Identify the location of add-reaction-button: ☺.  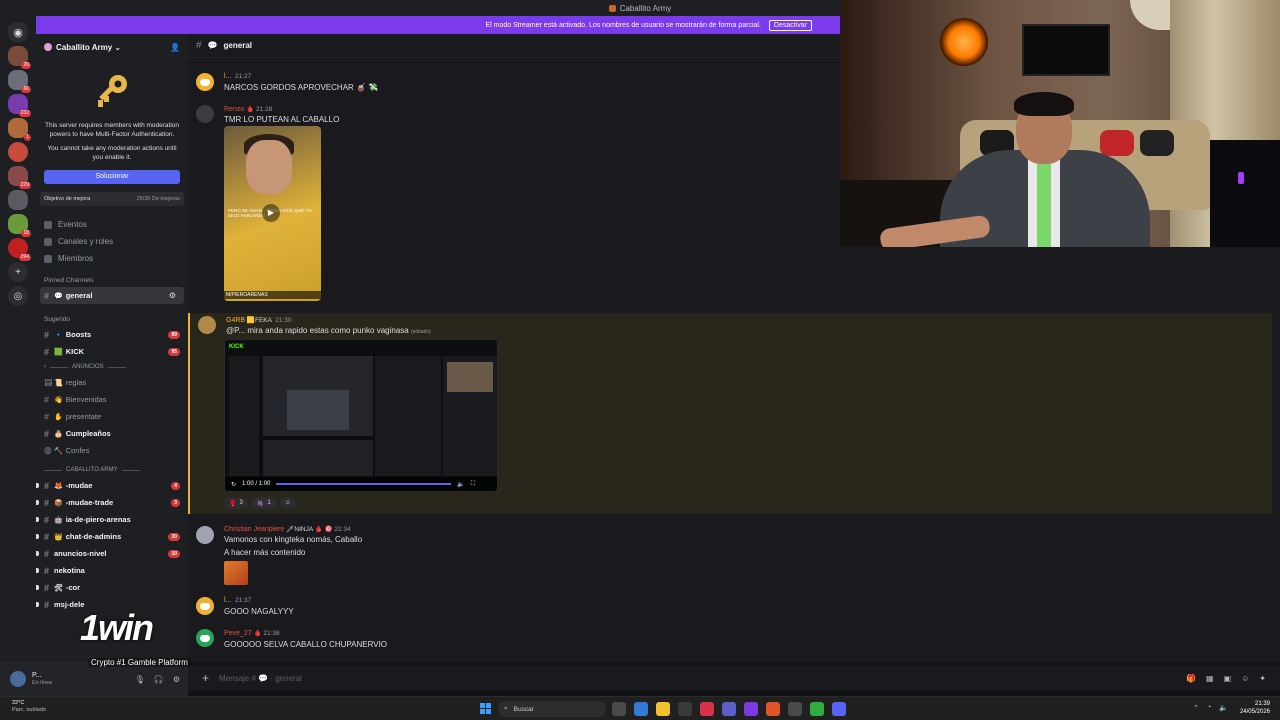
(287, 503).